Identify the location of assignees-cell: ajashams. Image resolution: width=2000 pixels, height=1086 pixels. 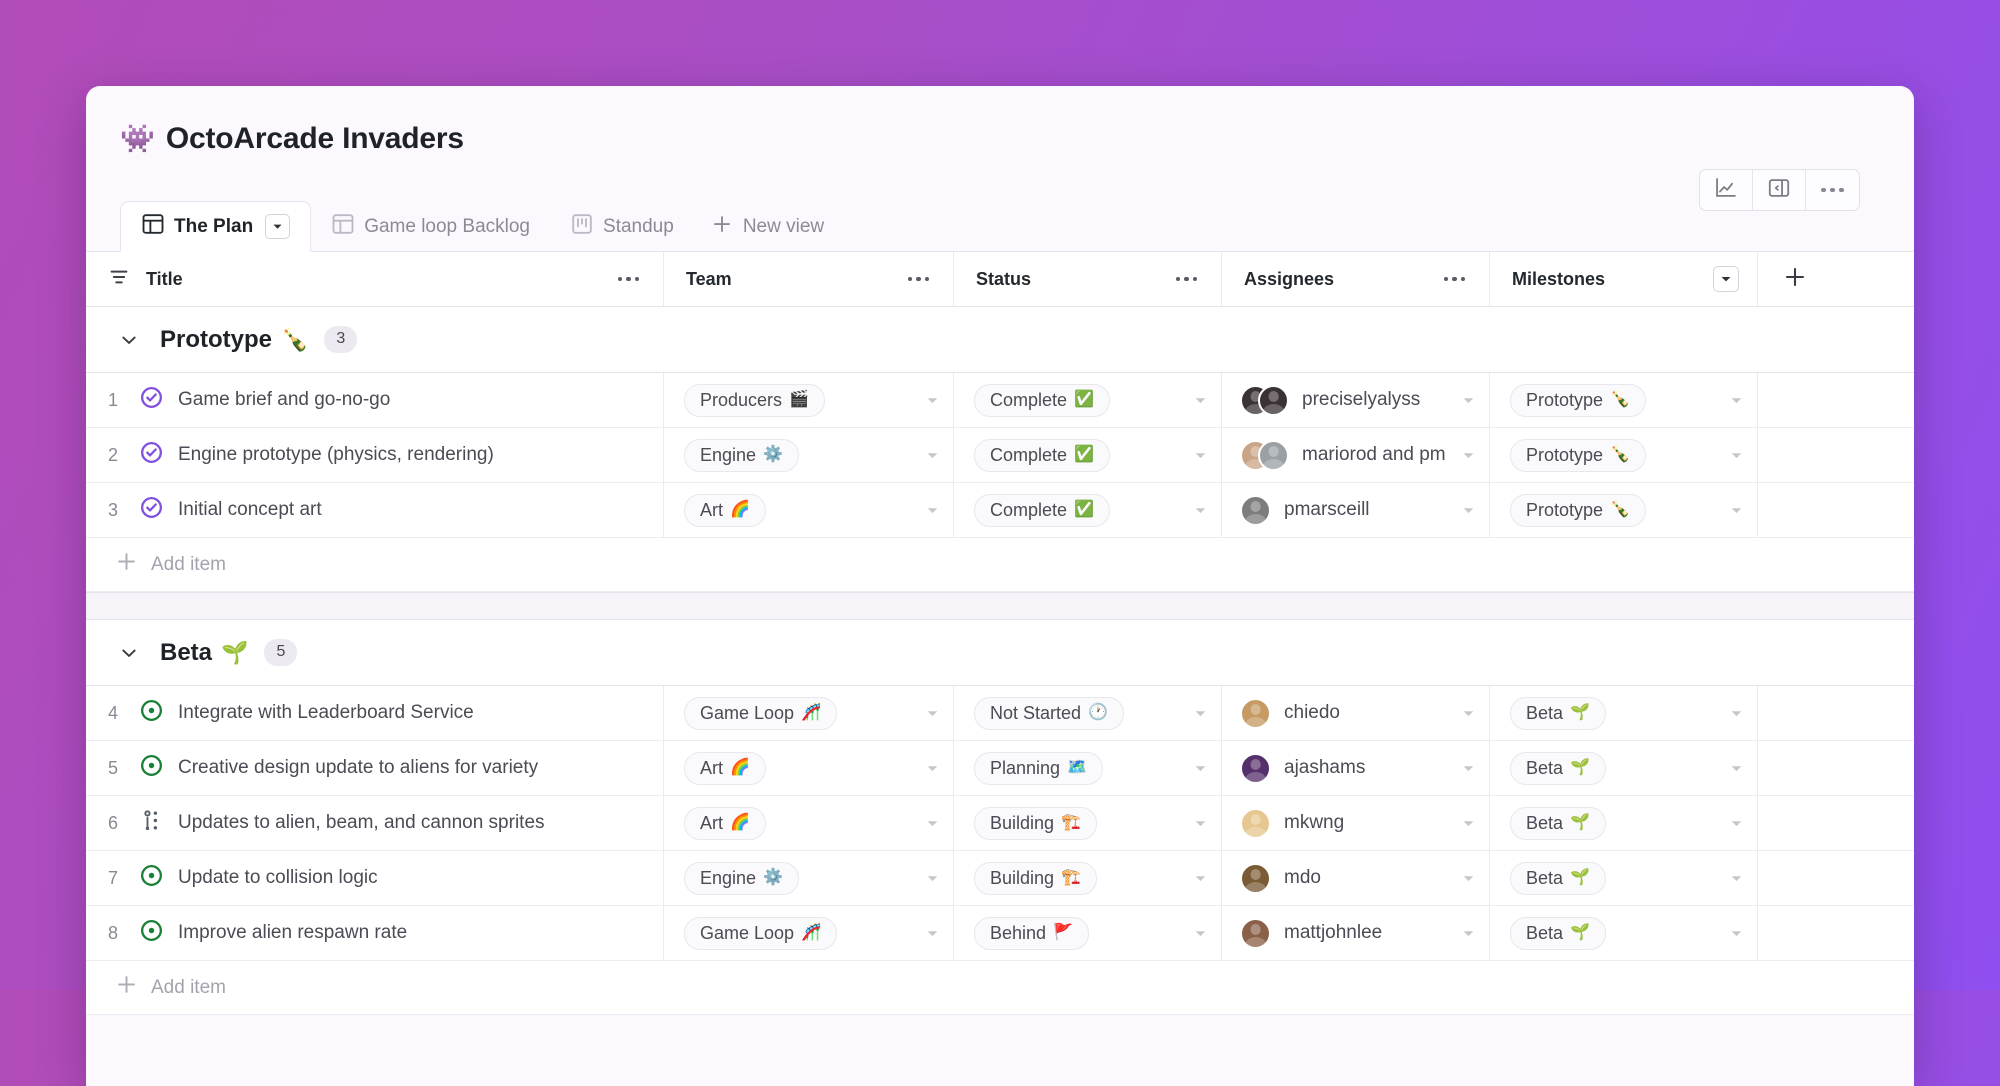
(1356, 768).